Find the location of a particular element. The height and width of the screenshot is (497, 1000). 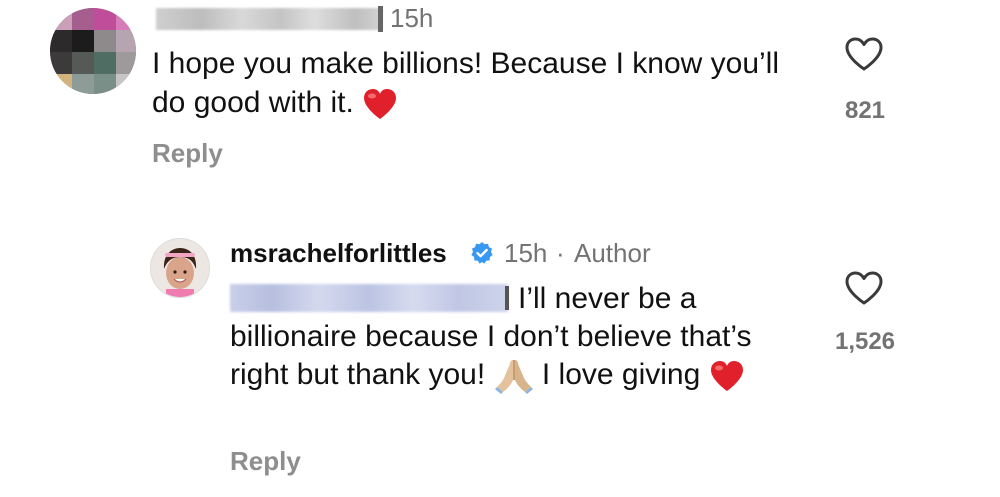

author-username: msrachelforlittles is located at coordinates (338, 253).